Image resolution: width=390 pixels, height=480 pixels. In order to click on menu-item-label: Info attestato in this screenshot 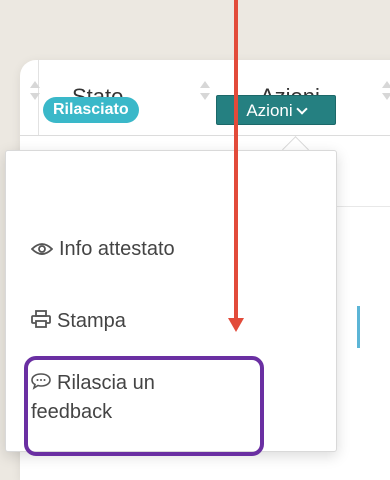, I will do `click(117, 249)`.